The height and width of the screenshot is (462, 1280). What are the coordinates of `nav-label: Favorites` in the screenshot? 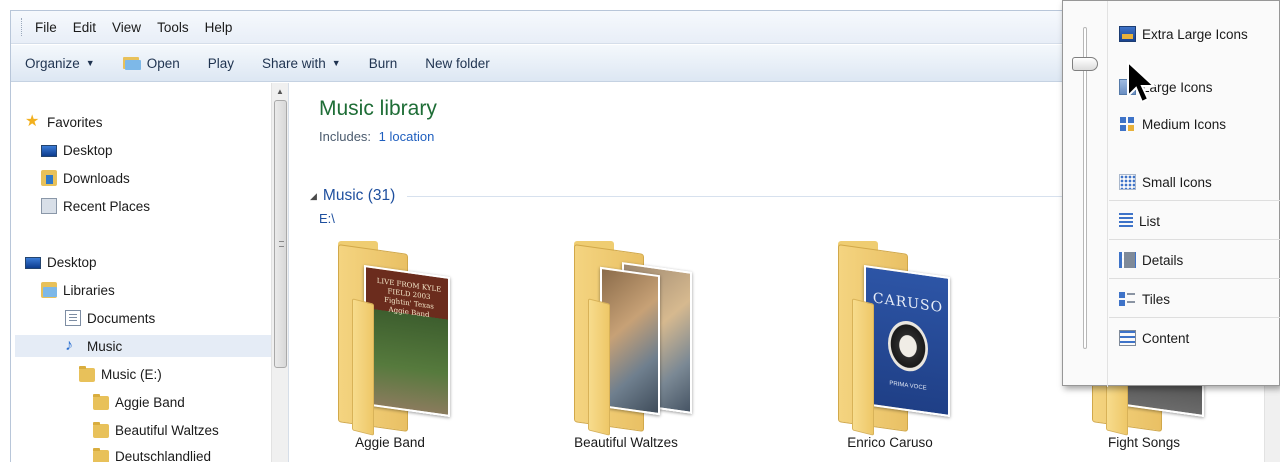 It's located at (75, 122).